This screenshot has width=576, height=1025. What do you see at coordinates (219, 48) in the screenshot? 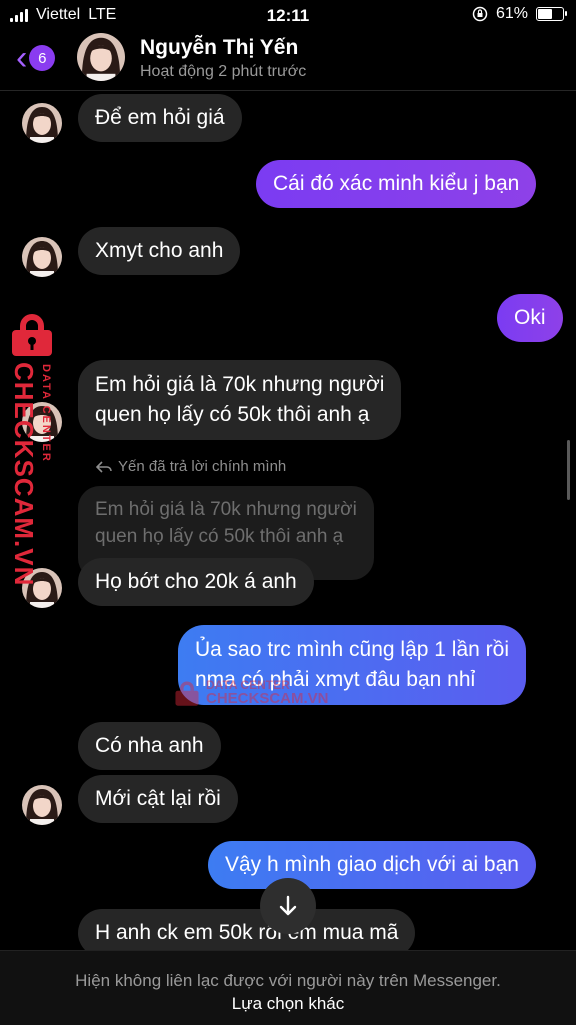
I see `contact-name: Nguyễn Thị Yến` at bounding box center [219, 48].